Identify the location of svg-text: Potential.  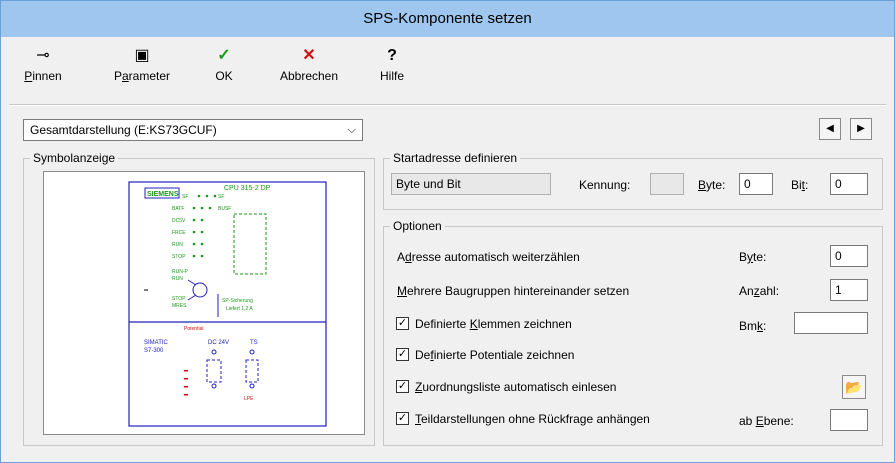
(193, 329).